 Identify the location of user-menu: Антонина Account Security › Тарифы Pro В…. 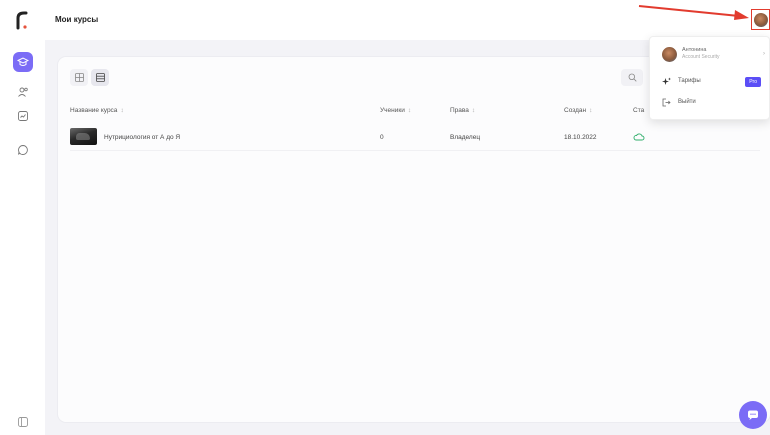
(709, 78).